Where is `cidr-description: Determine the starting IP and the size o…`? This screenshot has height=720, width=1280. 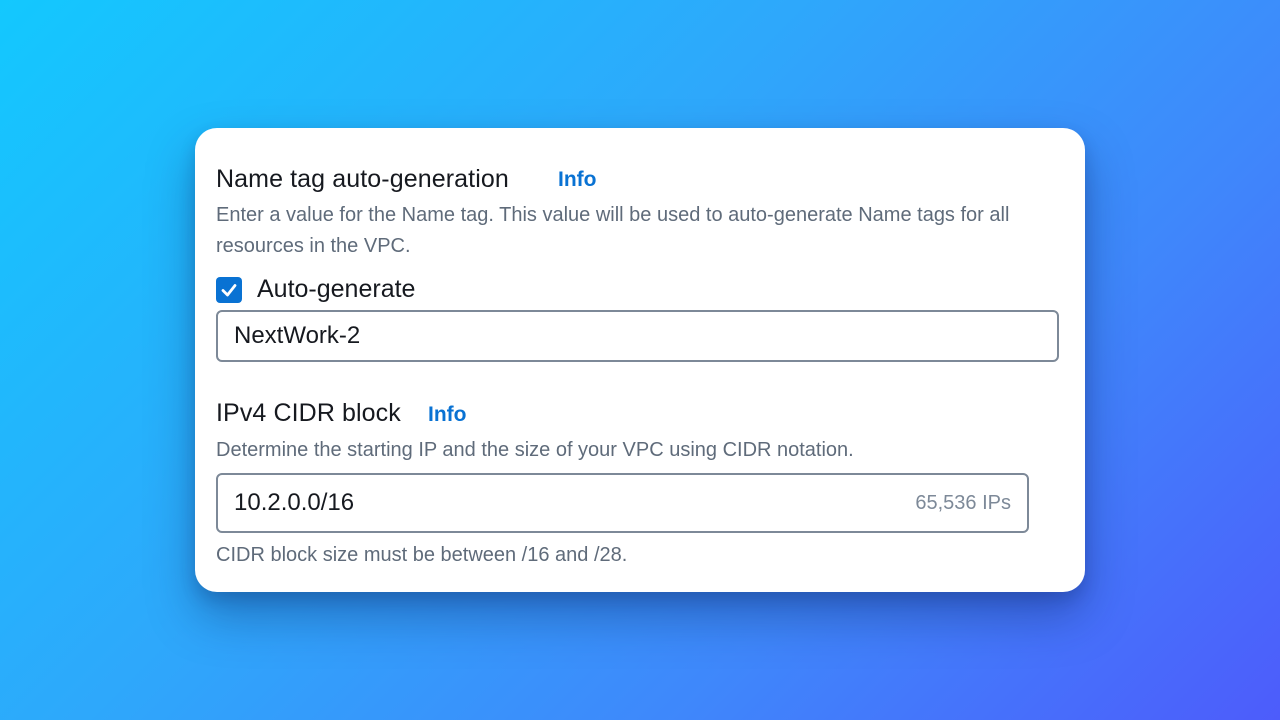 cidr-description: Determine the starting IP and the size o… is located at coordinates (535, 450).